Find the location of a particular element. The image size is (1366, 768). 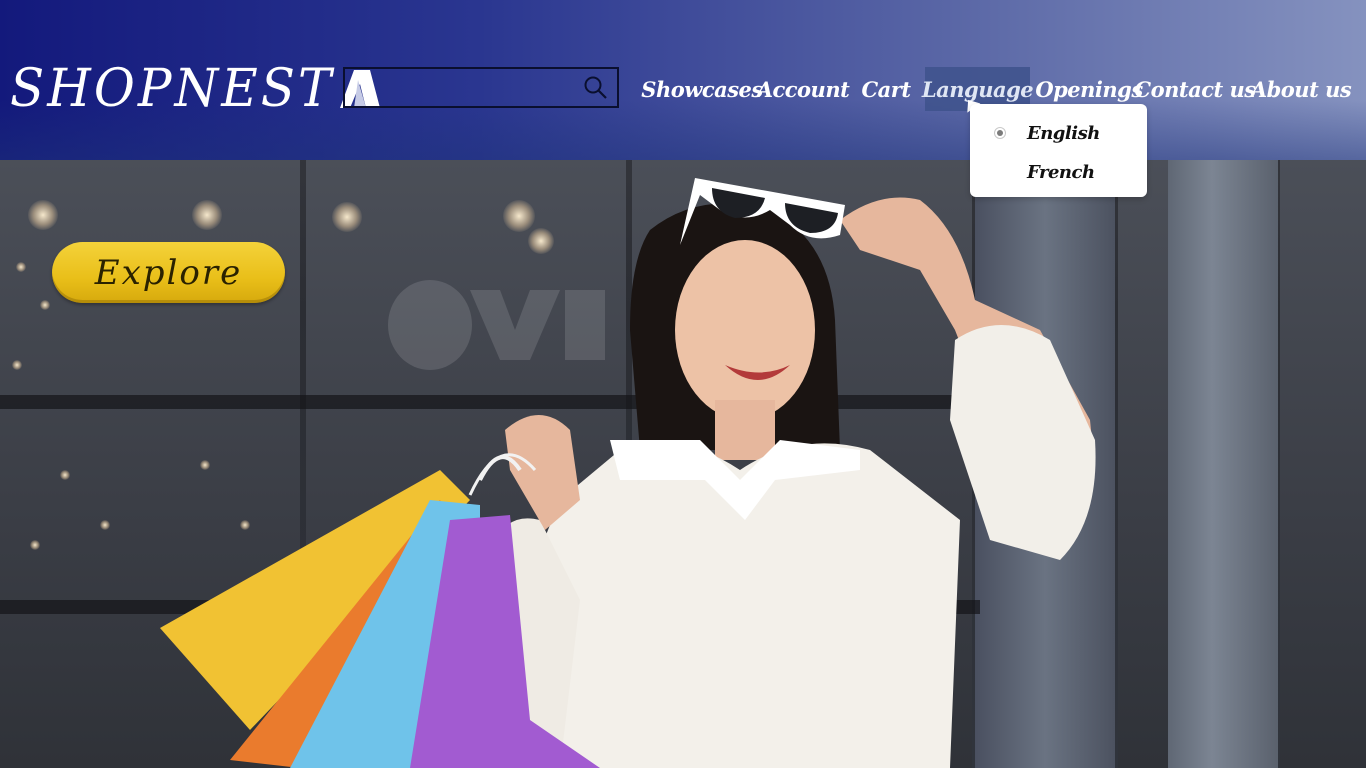

language-option-english: English is located at coordinates (1058, 133).